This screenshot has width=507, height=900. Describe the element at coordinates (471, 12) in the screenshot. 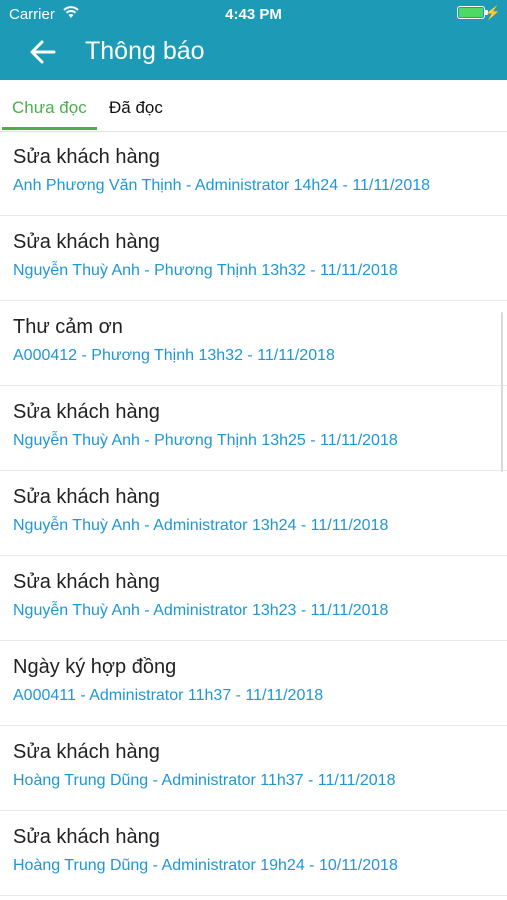

I see `battery-icon` at that location.